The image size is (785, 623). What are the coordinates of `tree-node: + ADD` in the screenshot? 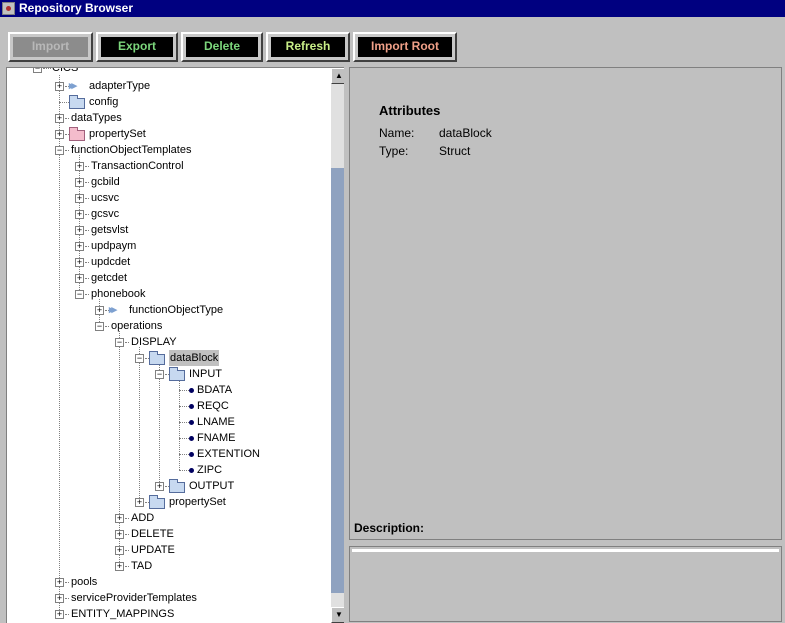 It's located at (167, 518).